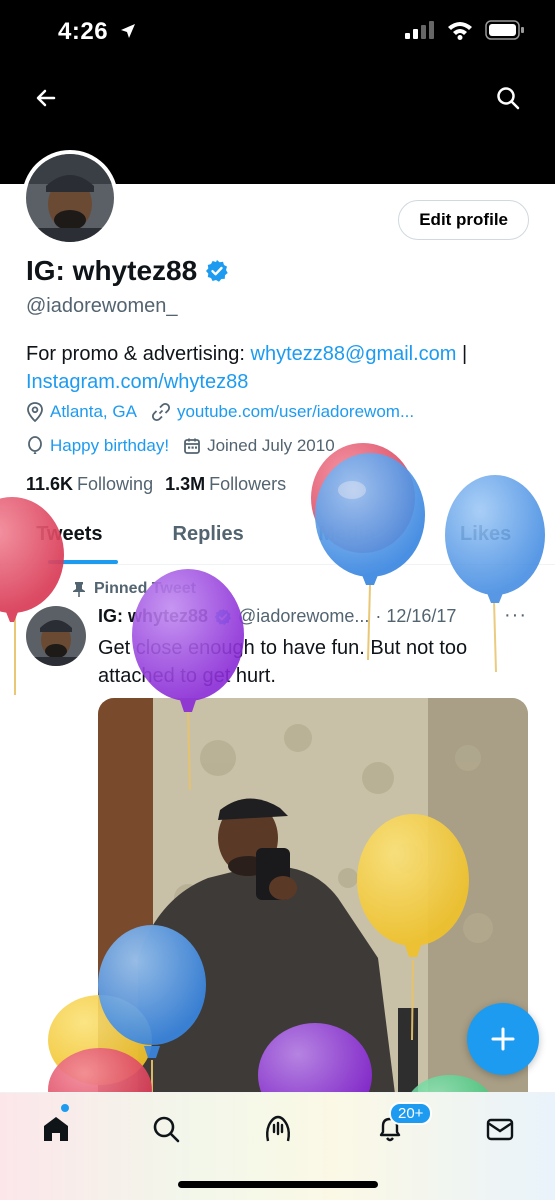  What do you see at coordinates (347, 534) in the screenshot?
I see `tab-media: Media` at bounding box center [347, 534].